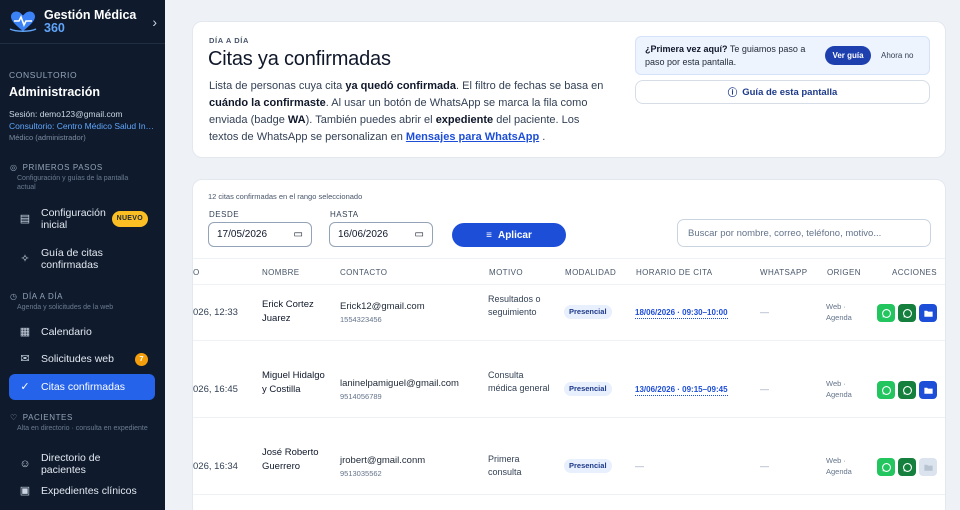 This screenshot has height=510, width=960. Describe the element at coordinates (25, 490) in the screenshot. I see `clipboard-icon: ▣` at that location.